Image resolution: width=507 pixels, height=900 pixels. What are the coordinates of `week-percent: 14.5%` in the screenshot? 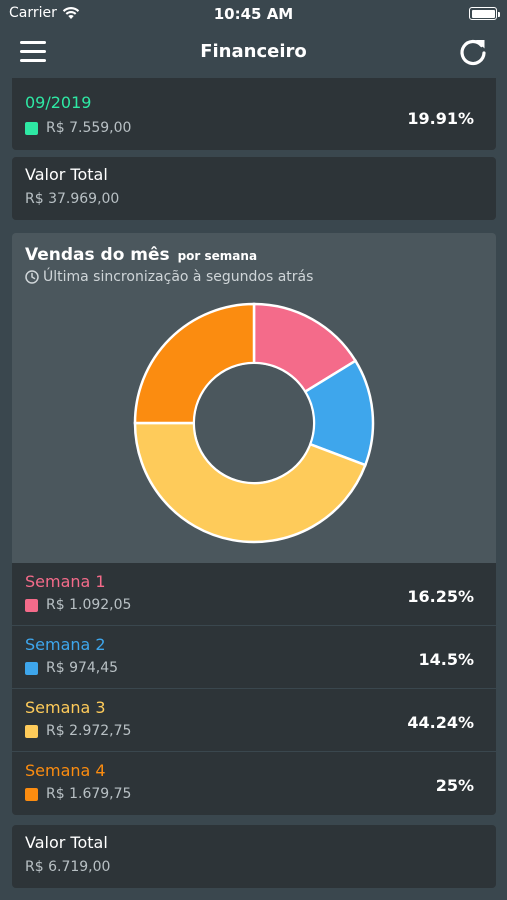 It's located at (446, 659).